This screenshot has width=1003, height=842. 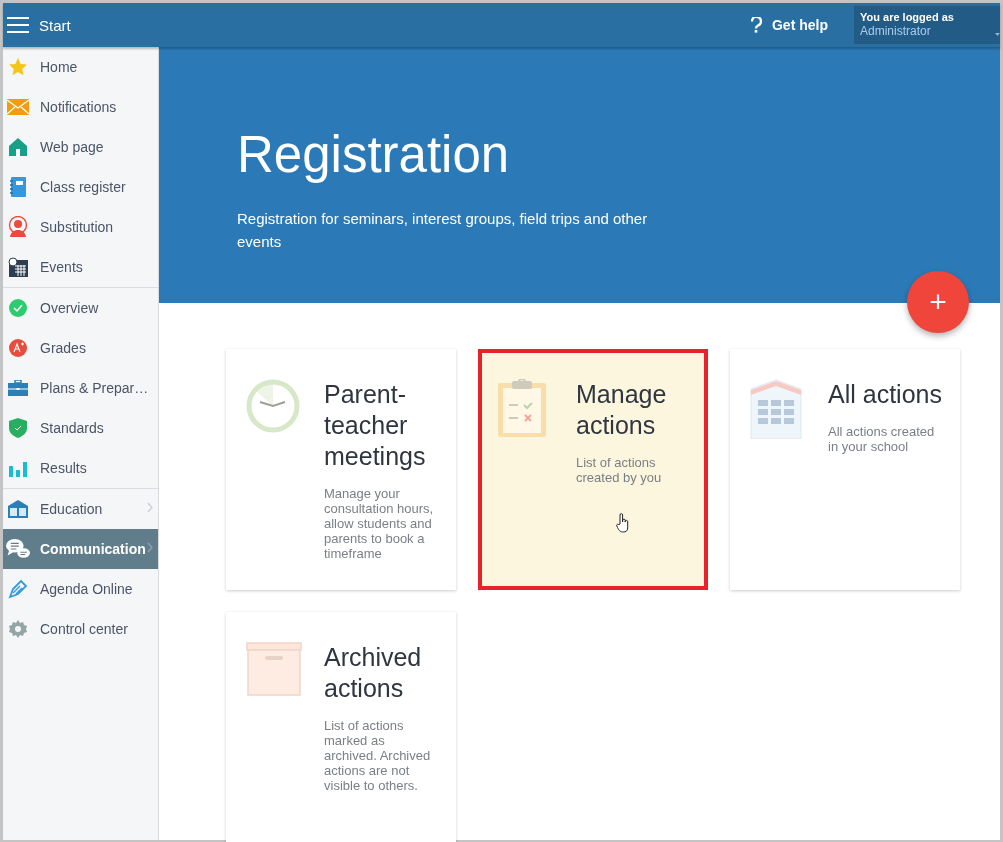 What do you see at coordinates (885, 394) in the screenshot?
I see `card-title: All actions` at bounding box center [885, 394].